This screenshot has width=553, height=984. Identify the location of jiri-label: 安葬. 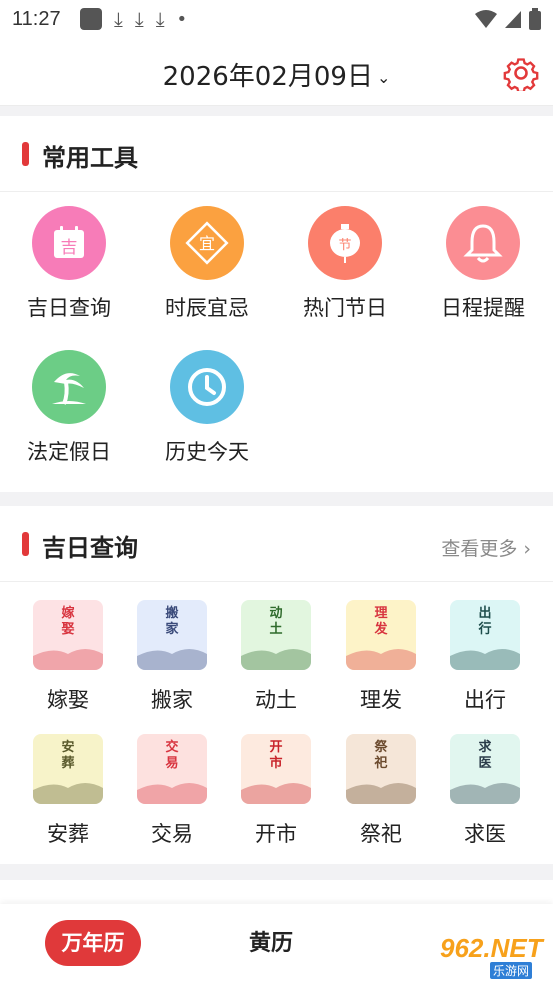
(68, 834).